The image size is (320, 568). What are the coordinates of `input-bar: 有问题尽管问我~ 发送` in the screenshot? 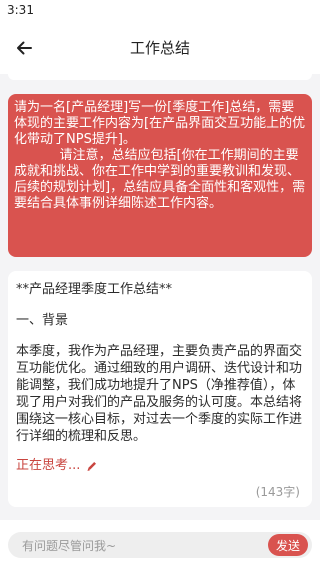 It's located at (160, 544).